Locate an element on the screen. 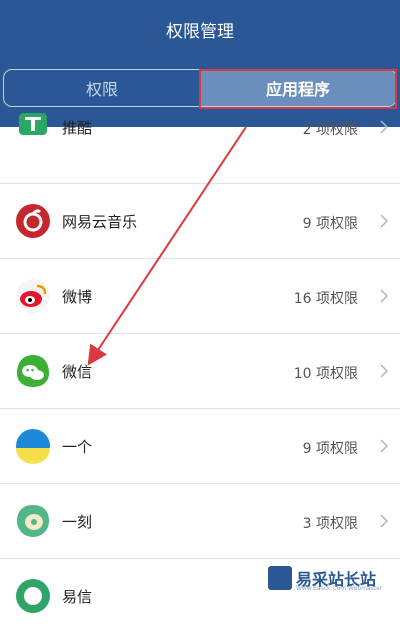  watermark: 易采站长站 Www.Easck.Com Webmaster is located at coordinates (333, 578).